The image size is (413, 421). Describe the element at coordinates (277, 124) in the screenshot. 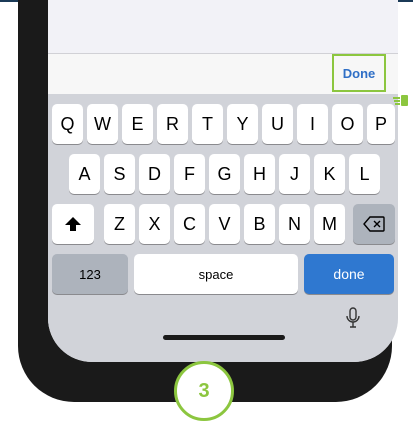

I see `key-u: U` at that location.